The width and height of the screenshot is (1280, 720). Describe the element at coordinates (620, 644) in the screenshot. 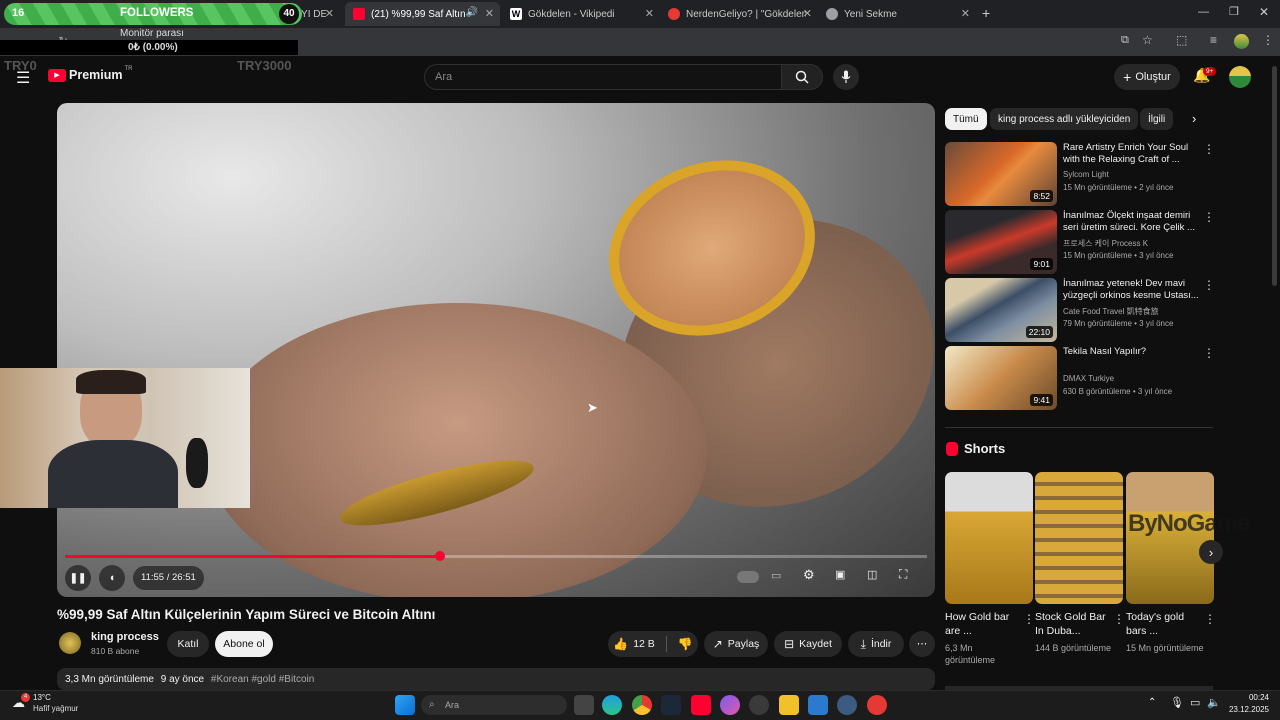

I see `like-icon: 👍` at that location.